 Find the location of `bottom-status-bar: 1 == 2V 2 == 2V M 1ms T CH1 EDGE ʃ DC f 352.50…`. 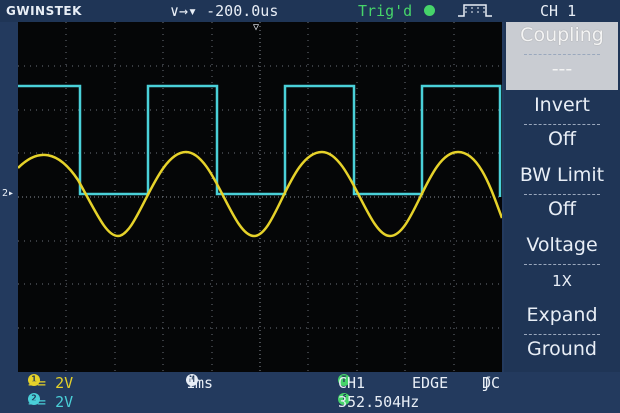

bottom-status-bar: 1 == 2V 2 == 2V M 1ms T CH1 EDGE ʃ DC f 352.50… is located at coordinates (310, 392).